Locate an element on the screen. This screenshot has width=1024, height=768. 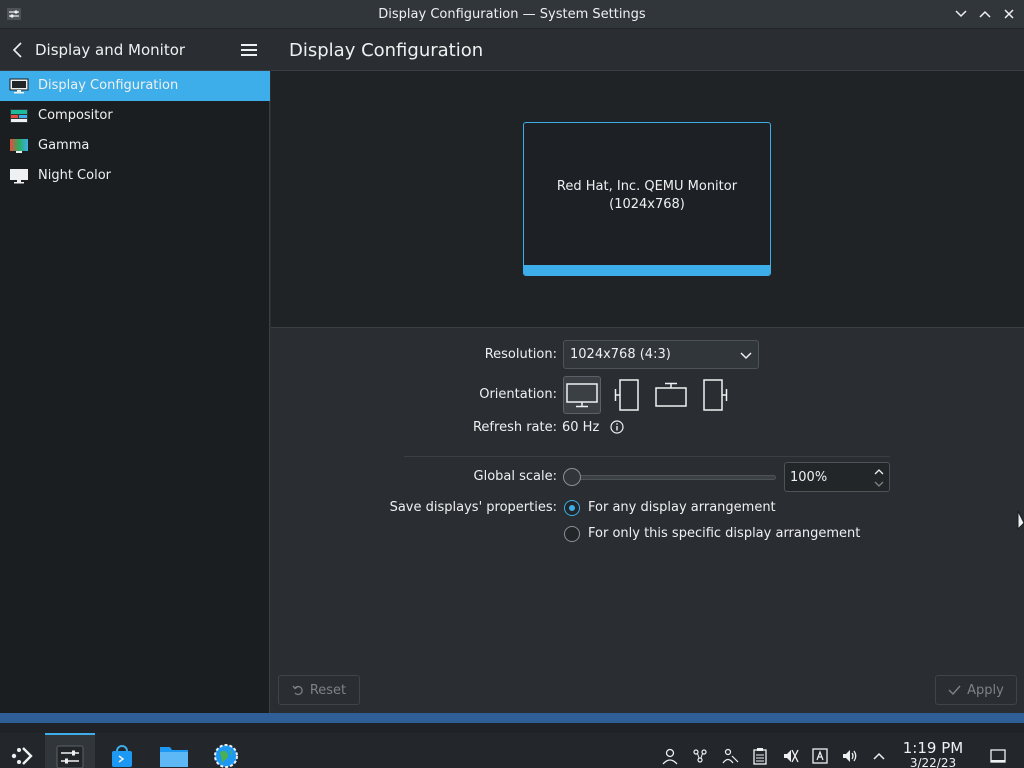
user-icon is located at coordinates (670, 756).